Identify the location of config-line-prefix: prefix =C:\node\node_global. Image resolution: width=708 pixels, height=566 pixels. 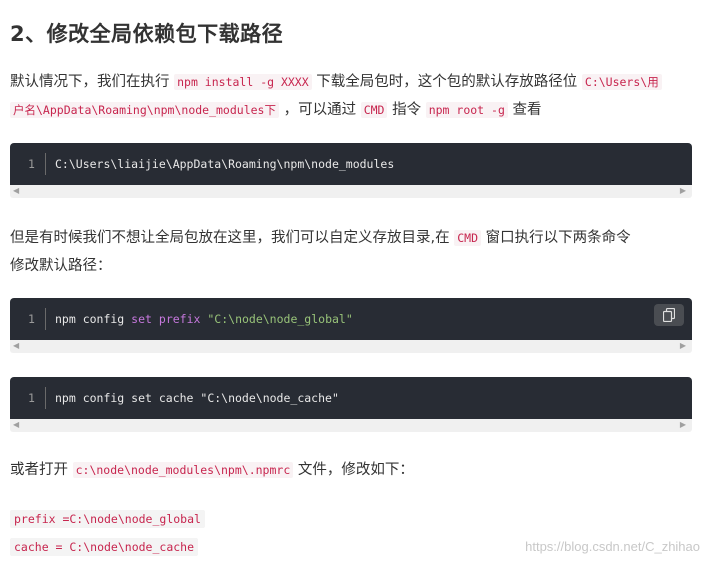
(355, 519).